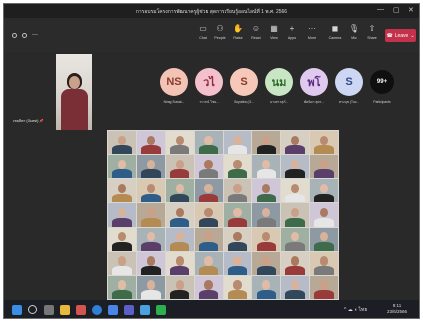 The image size is (423, 322). What do you see at coordinates (382, 82) in the screenshot?
I see `participants-more-button: 99+` at bounding box center [382, 82].